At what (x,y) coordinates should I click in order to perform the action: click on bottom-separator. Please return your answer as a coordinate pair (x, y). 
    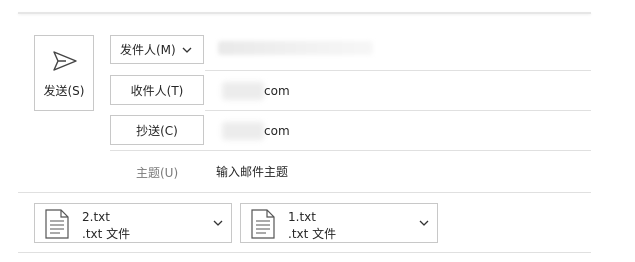
    Looking at the image, I should click on (304, 252).